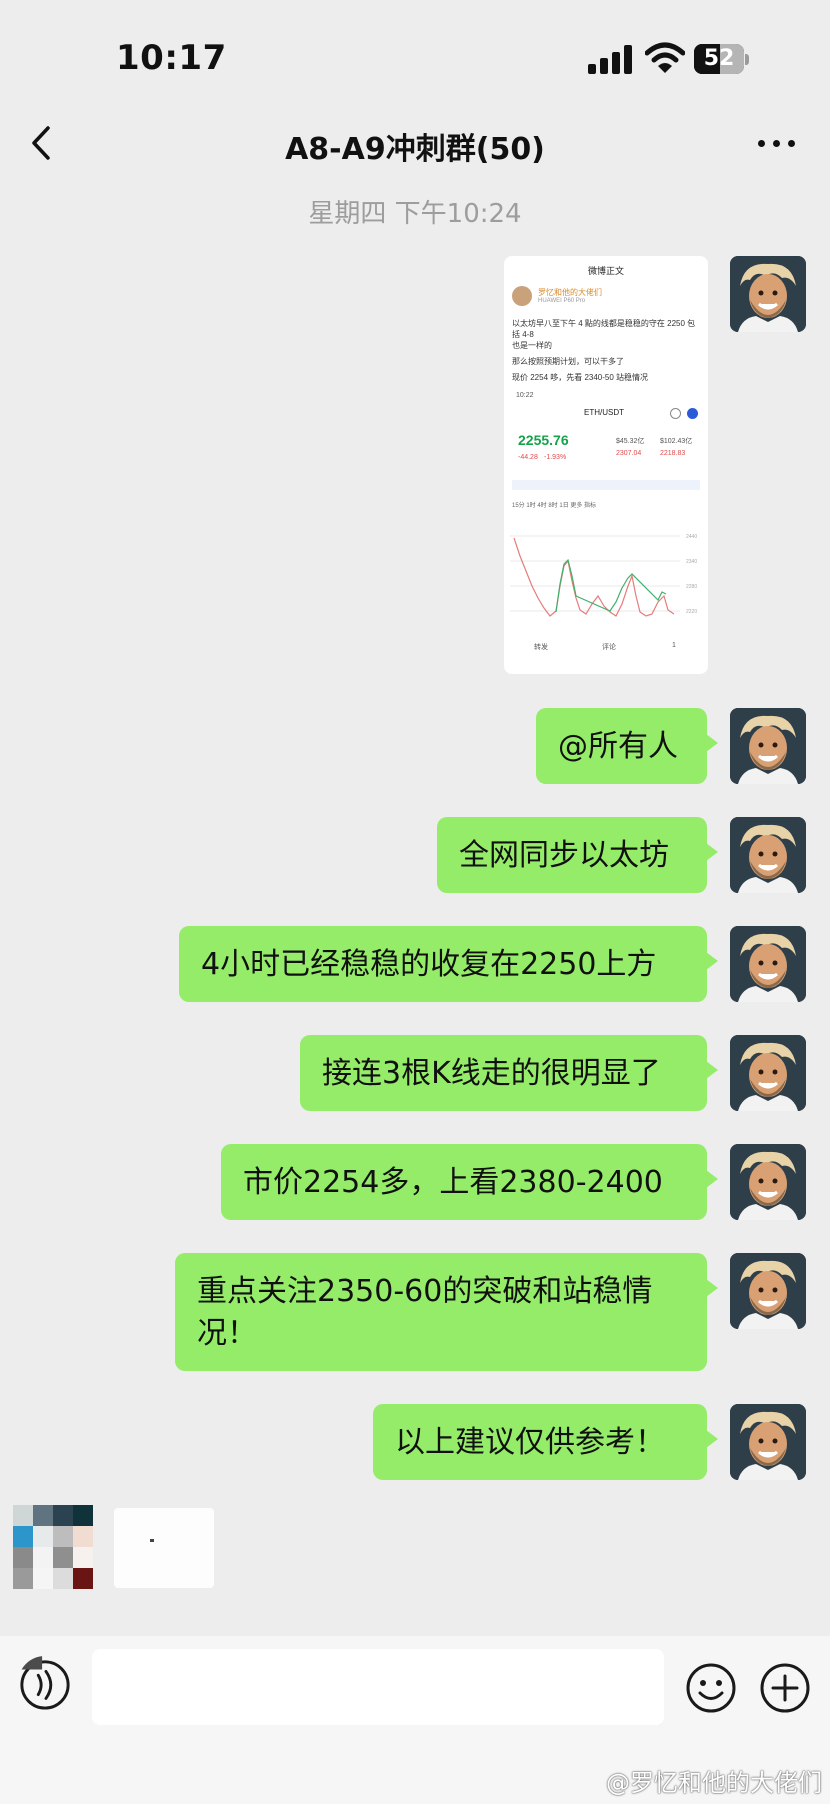  I want to click on svg-text: 2440, so click(691, 537).